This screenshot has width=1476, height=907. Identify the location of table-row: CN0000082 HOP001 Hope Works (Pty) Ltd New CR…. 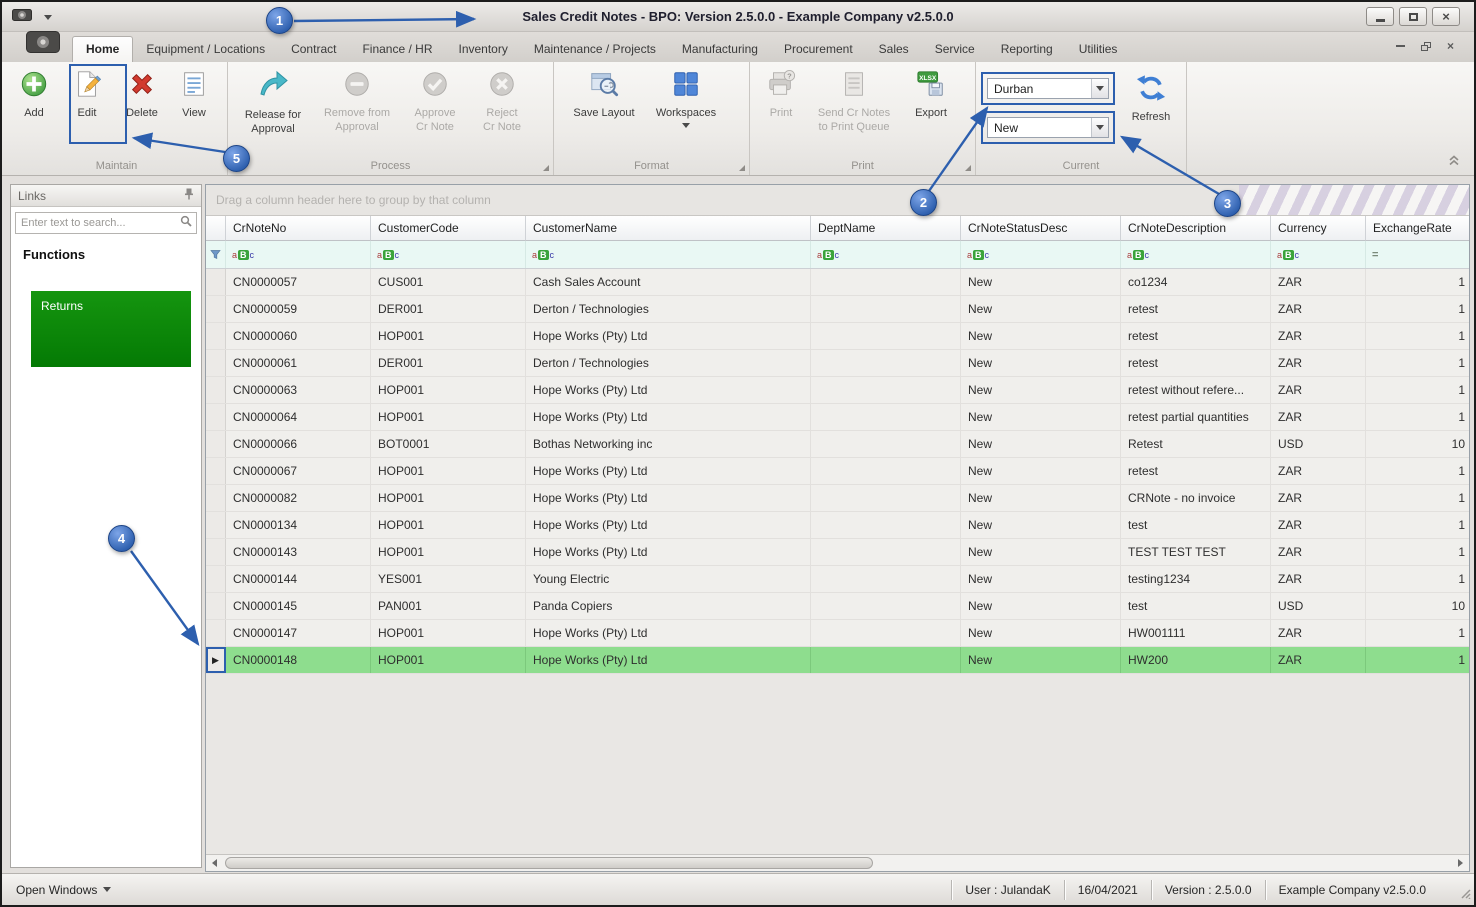
(837, 498).